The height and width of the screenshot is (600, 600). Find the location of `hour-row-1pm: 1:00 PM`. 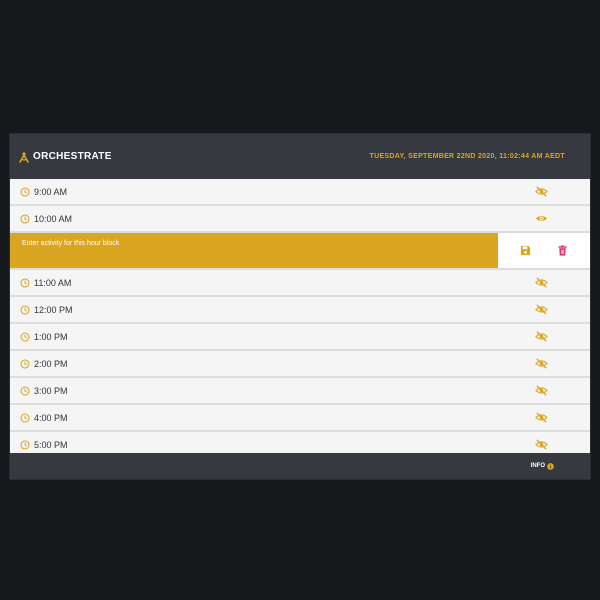

hour-row-1pm: 1:00 PM is located at coordinates (300, 337).